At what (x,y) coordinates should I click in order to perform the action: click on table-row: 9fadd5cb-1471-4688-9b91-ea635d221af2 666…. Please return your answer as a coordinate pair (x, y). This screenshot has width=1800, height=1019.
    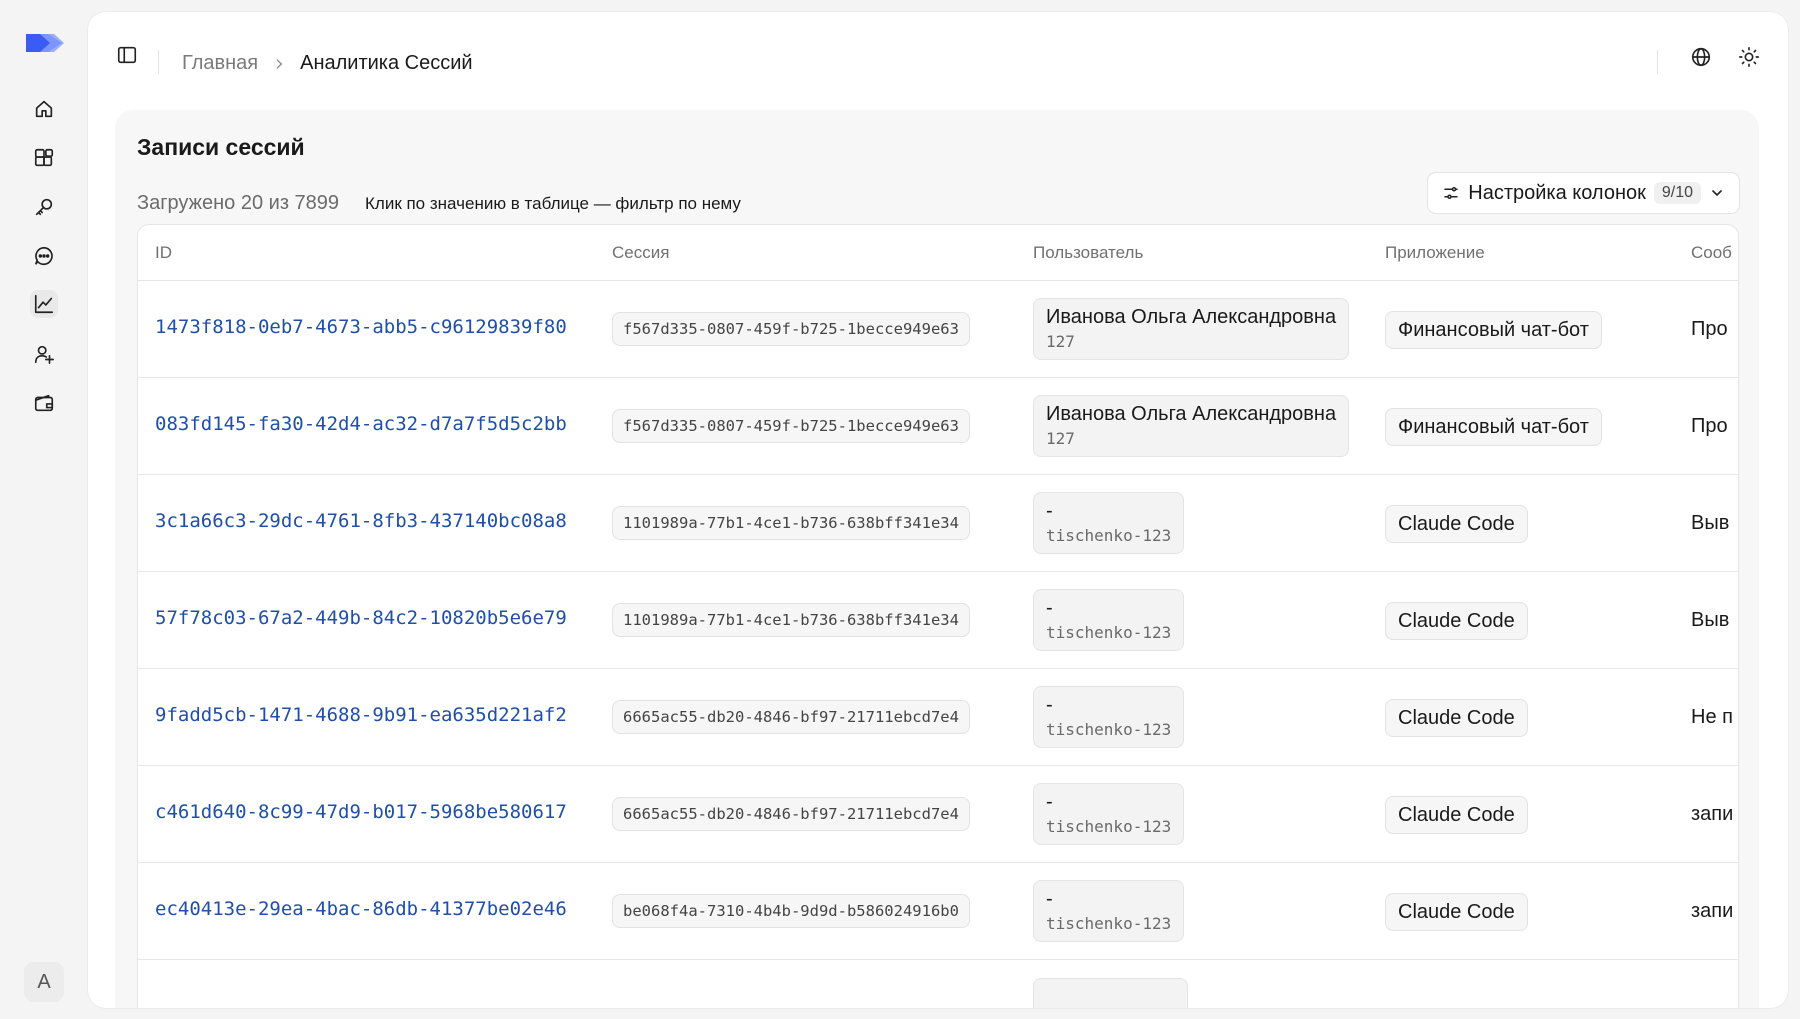
    Looking at the image, I should click on (938, 717).